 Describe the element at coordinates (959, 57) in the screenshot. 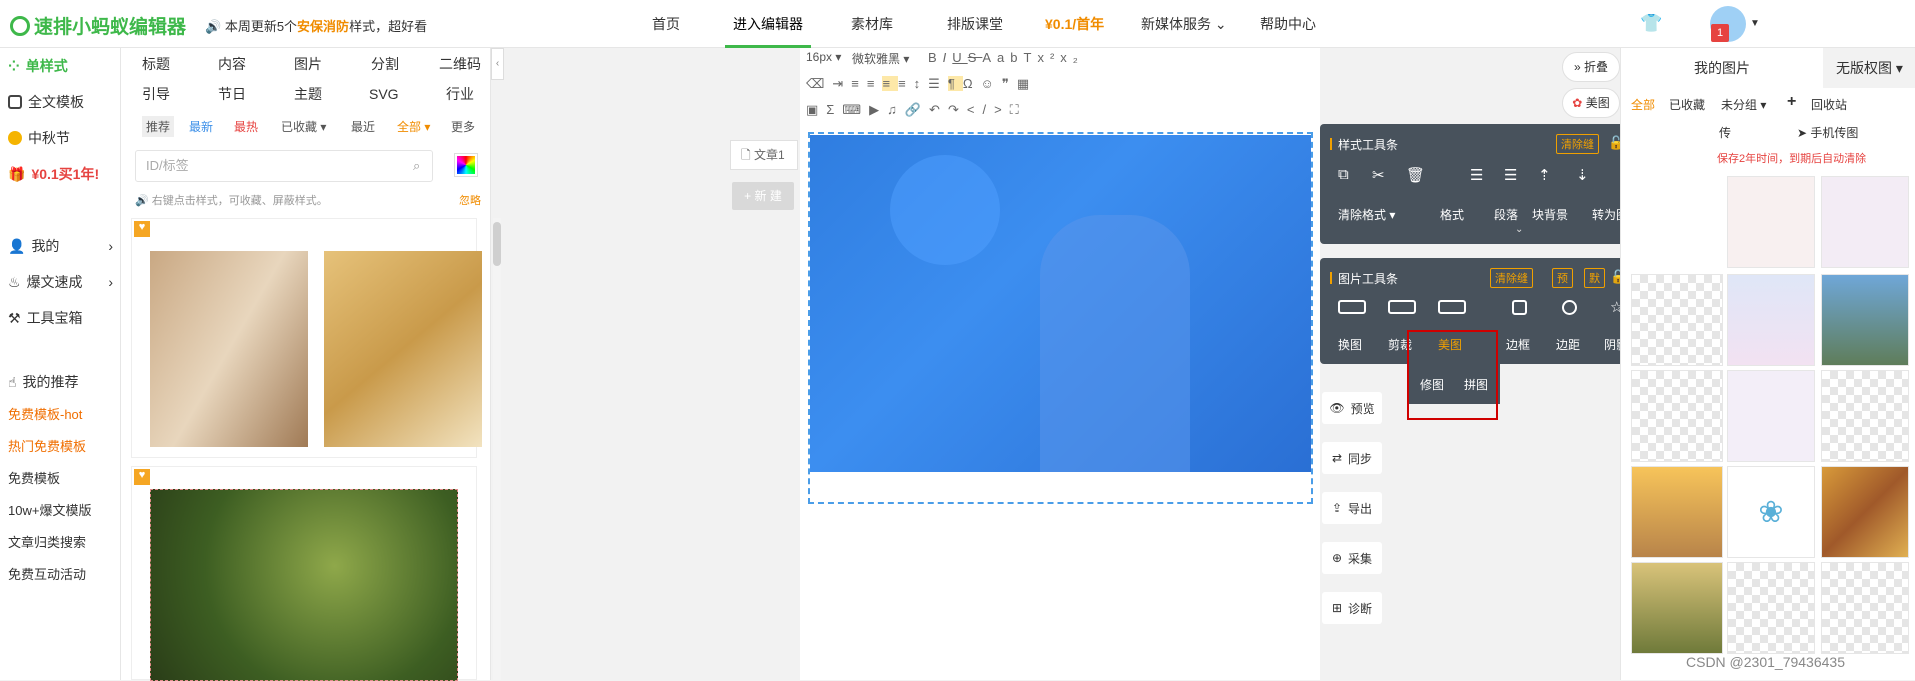

I see `underline-icon: U` at that location.